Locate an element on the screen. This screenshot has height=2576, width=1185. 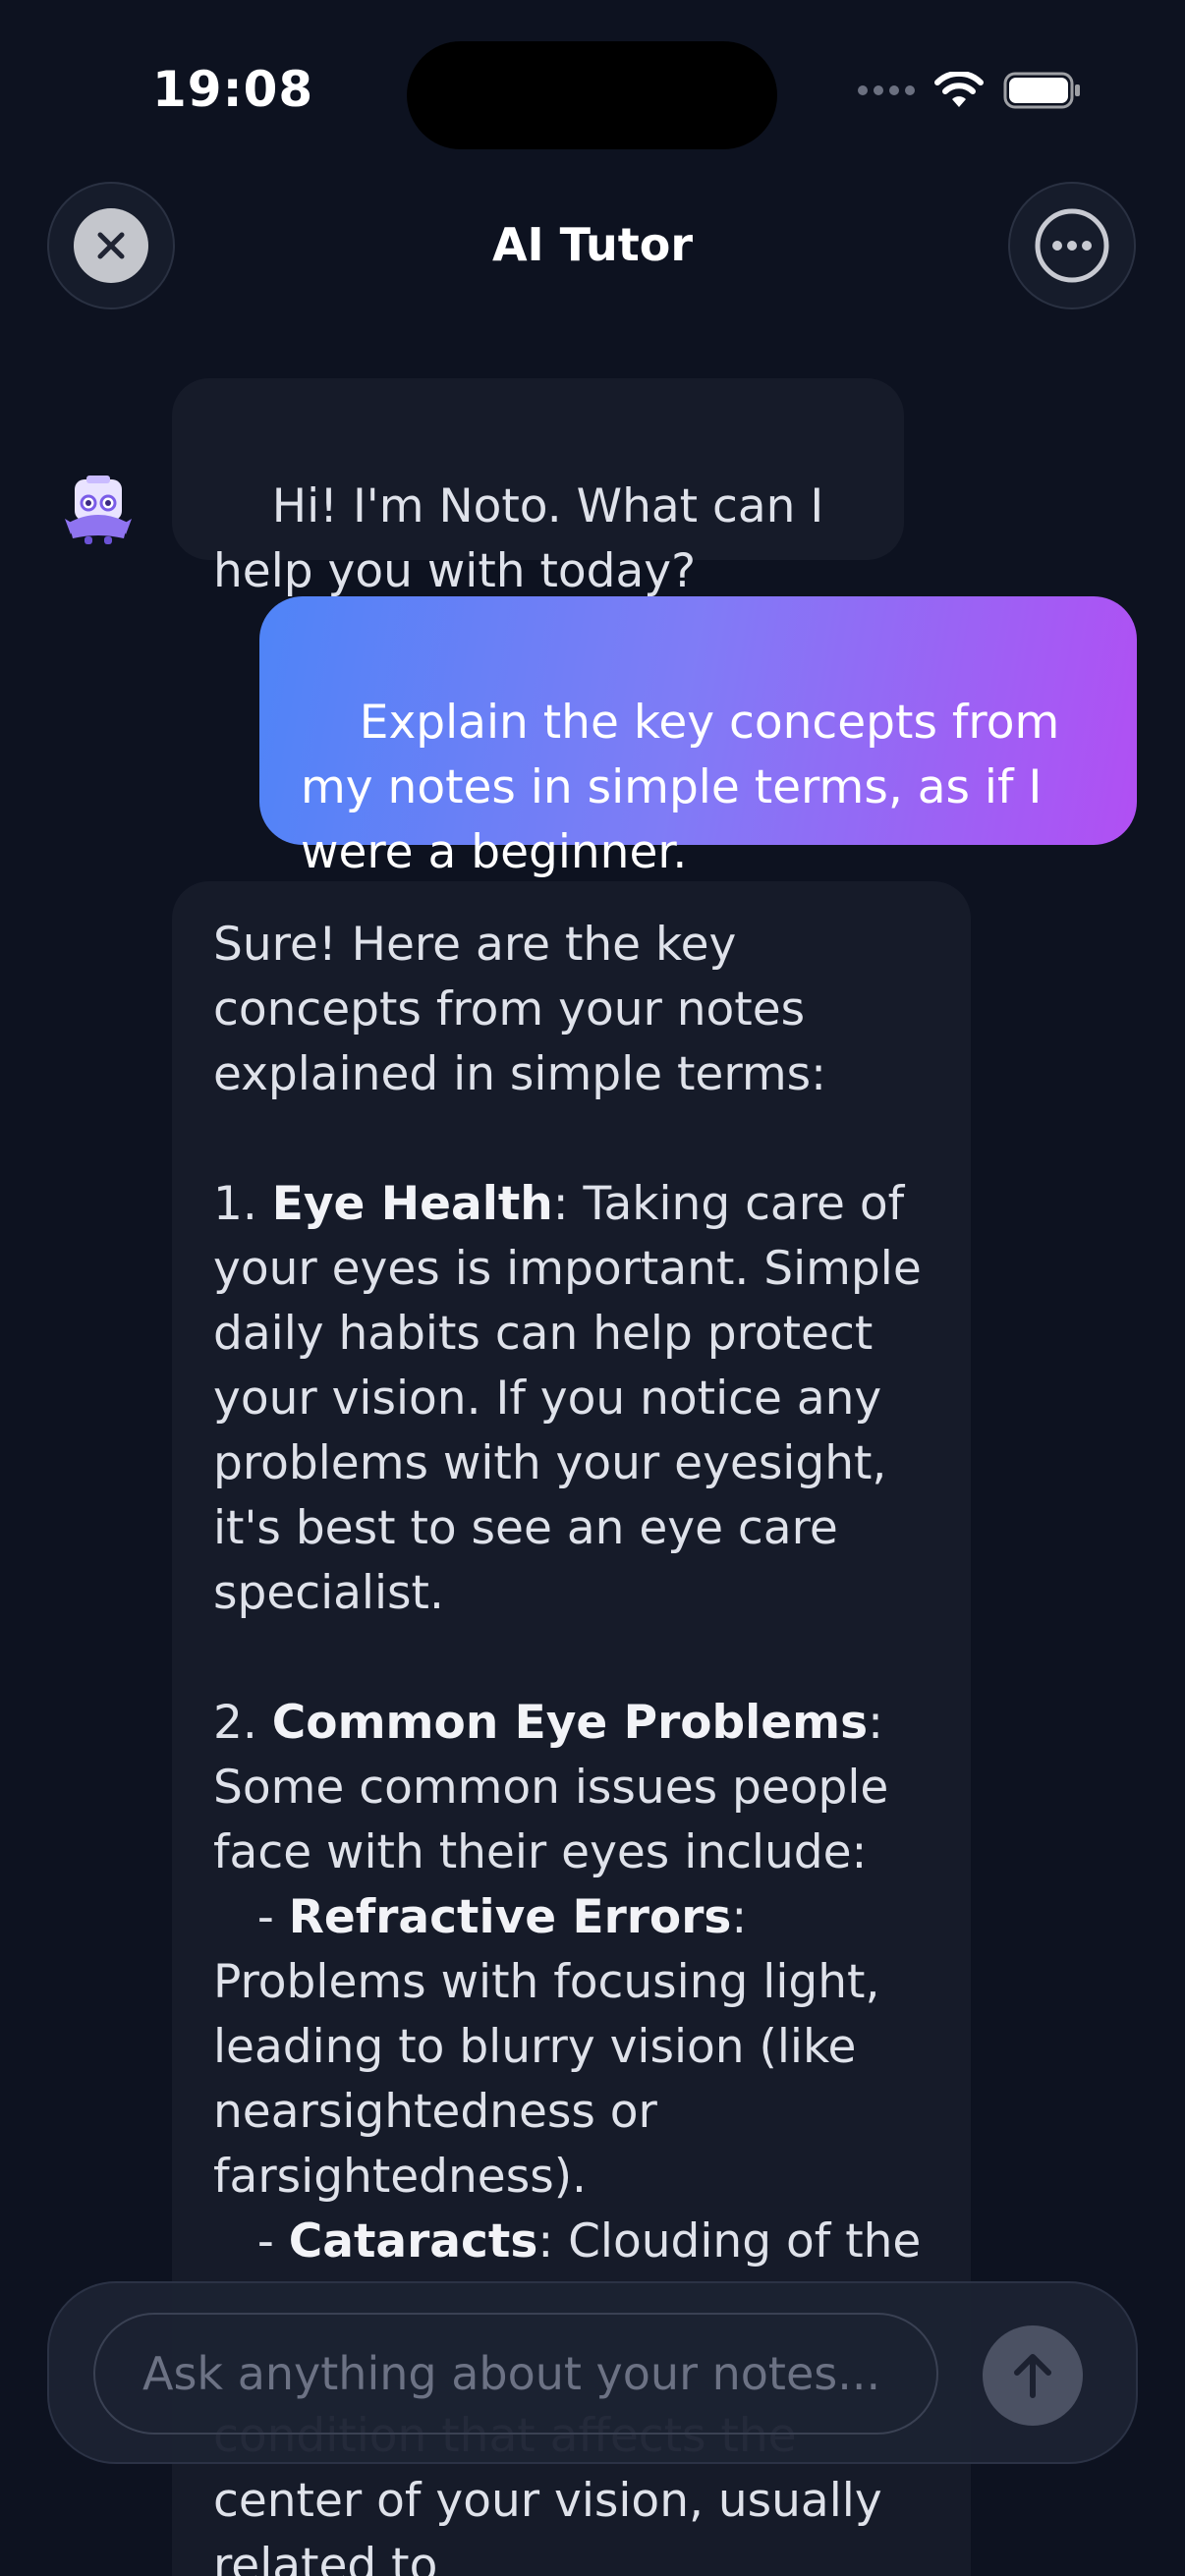
wifi-icon is located at coordinates (959, 89).